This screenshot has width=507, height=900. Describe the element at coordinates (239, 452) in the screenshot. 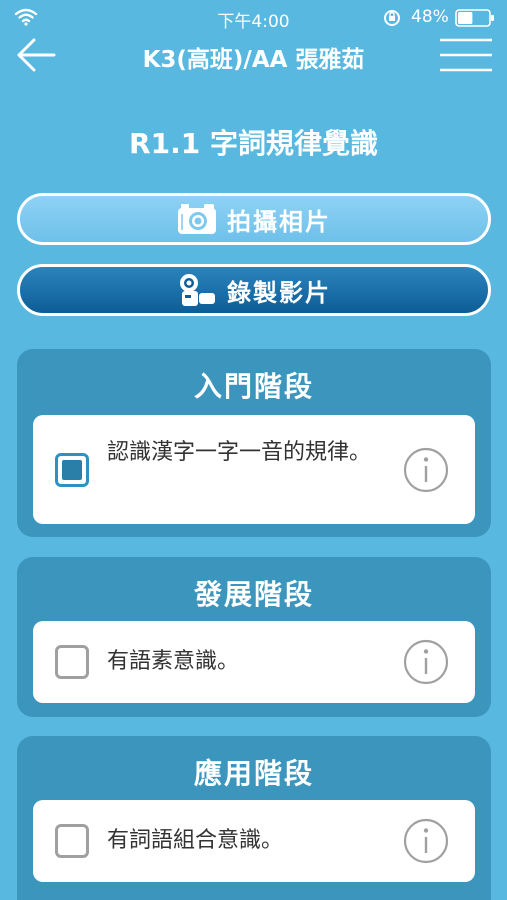

I see `item-text: 認識漢字一字一音的規律。` at that location.